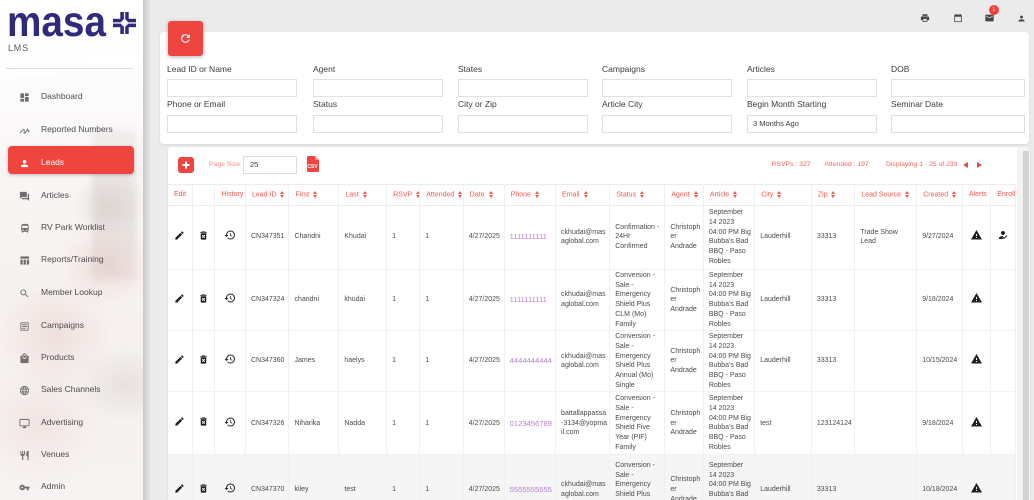 This screenshot has width=1034, height=500. I want to click on svg-text: CSV, so click(312, 167).